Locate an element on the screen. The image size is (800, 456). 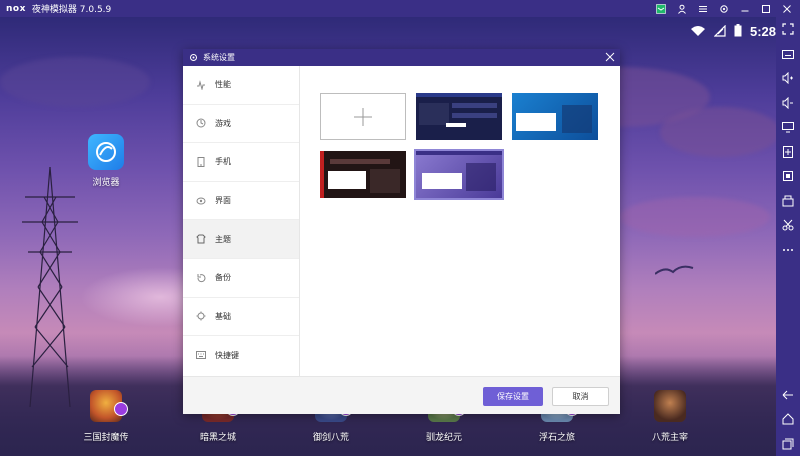
plus-icon is located at coordinates (363, 116).